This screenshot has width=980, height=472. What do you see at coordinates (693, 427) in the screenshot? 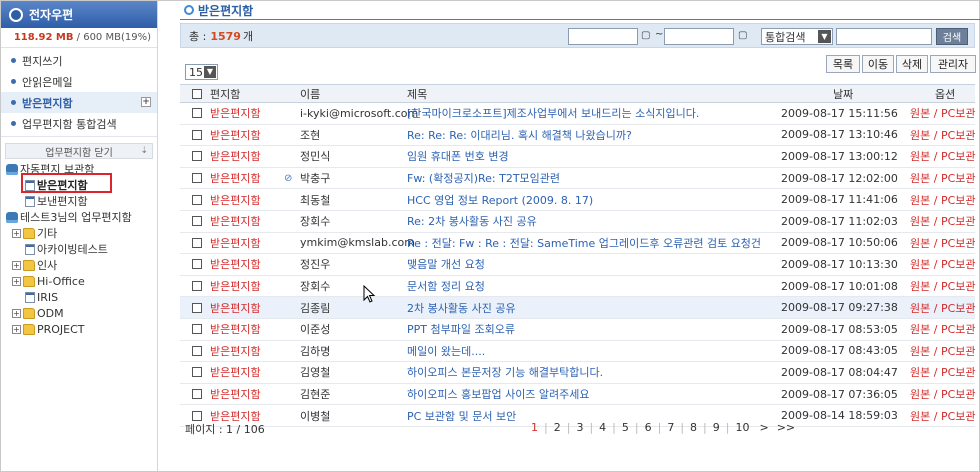
I see `page-link: 8` at bounding box center [693, 427].